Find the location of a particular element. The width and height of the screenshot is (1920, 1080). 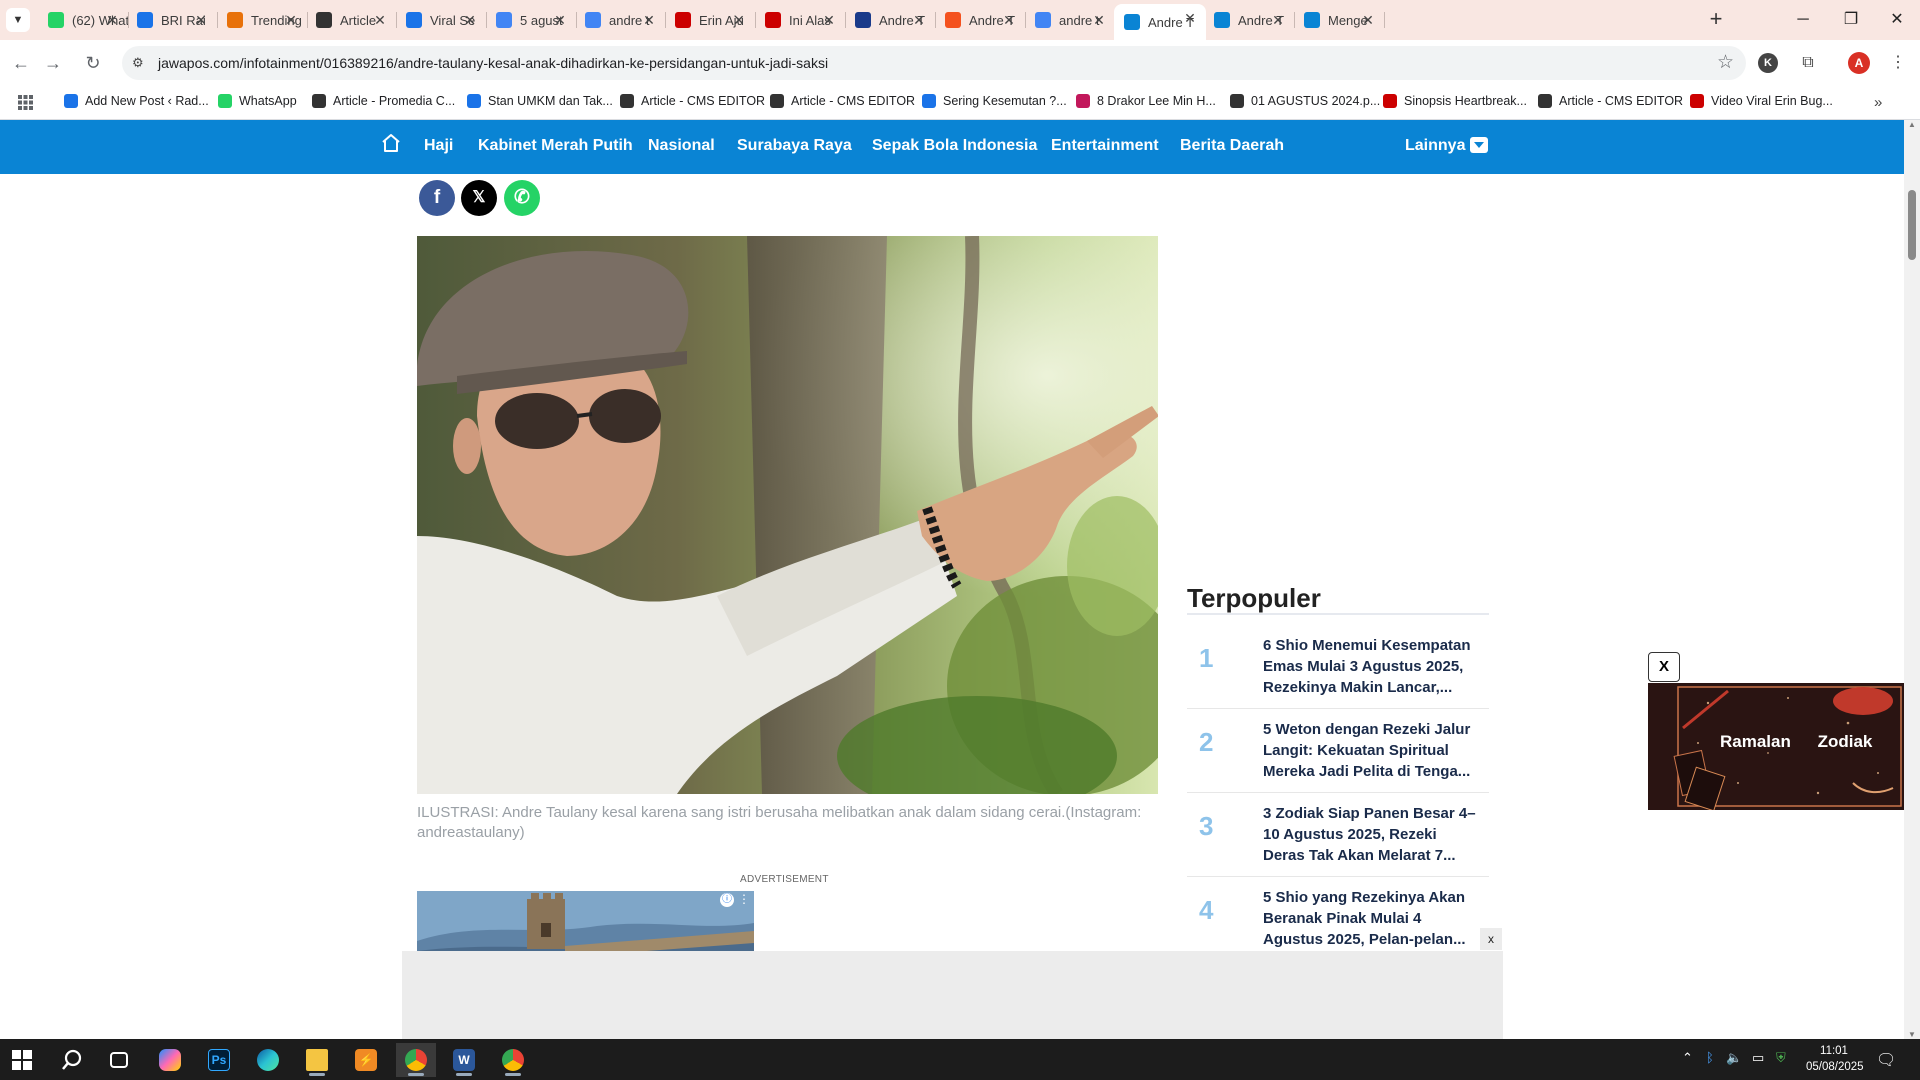

nav-nasional: Nasional is located at coordinates (681, 146).